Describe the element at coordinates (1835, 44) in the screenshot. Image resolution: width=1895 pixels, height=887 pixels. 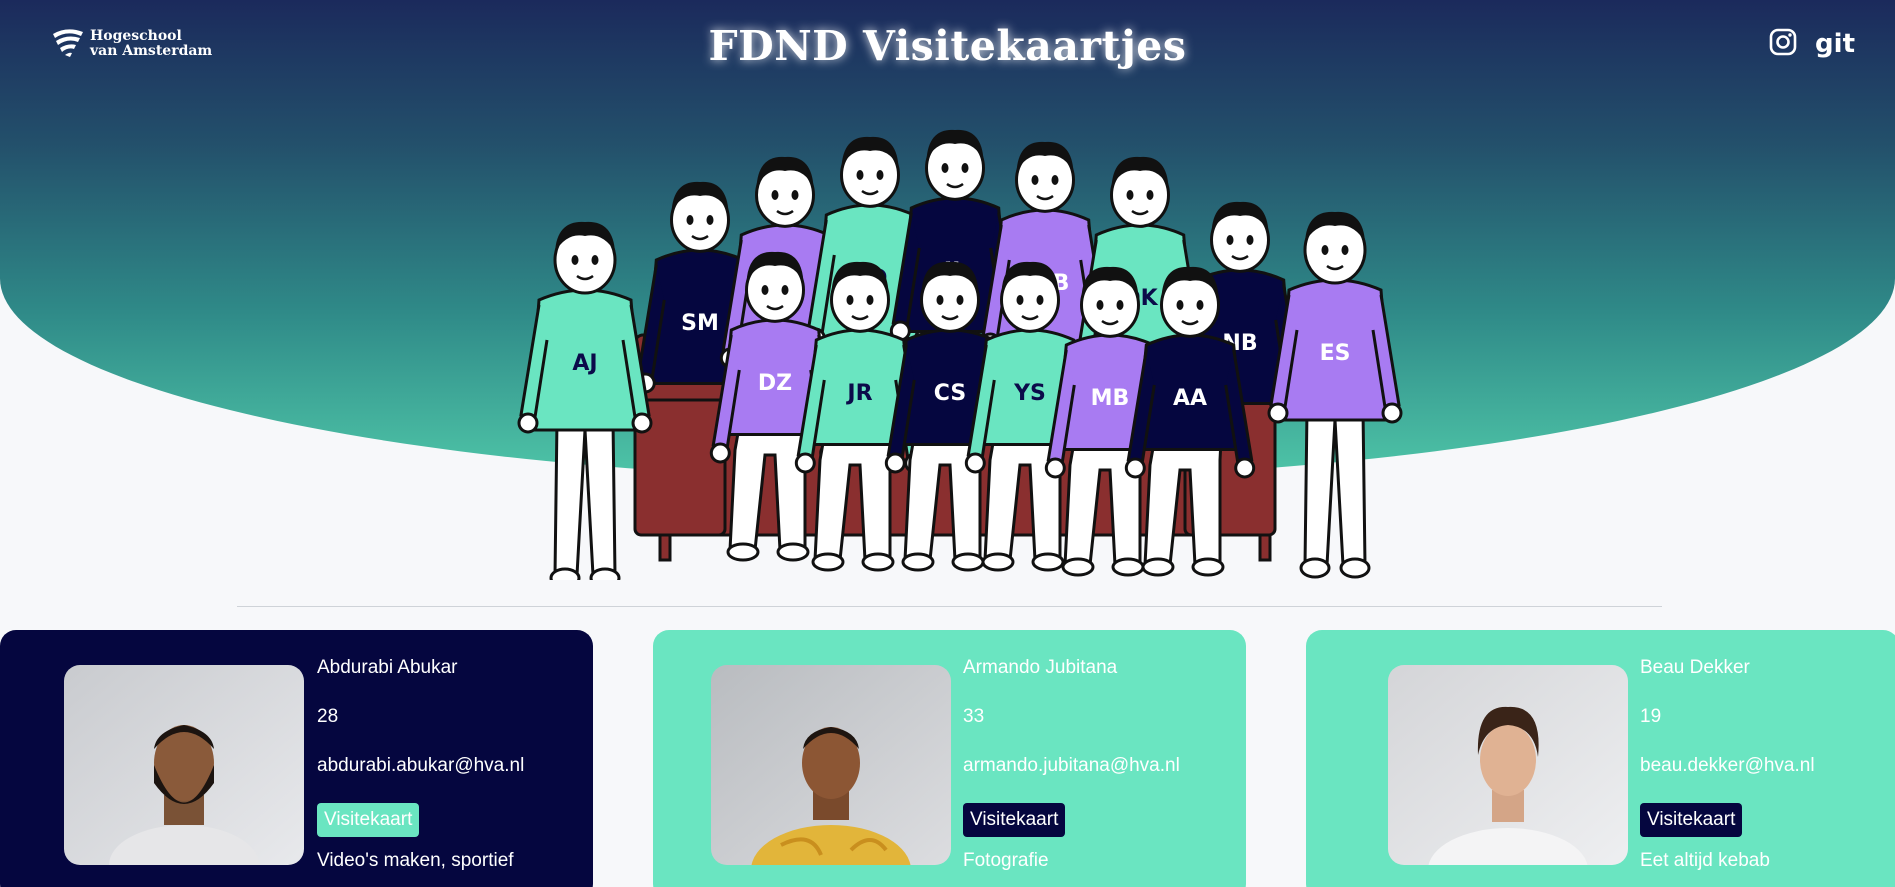
I see `git-link: git` at that location.